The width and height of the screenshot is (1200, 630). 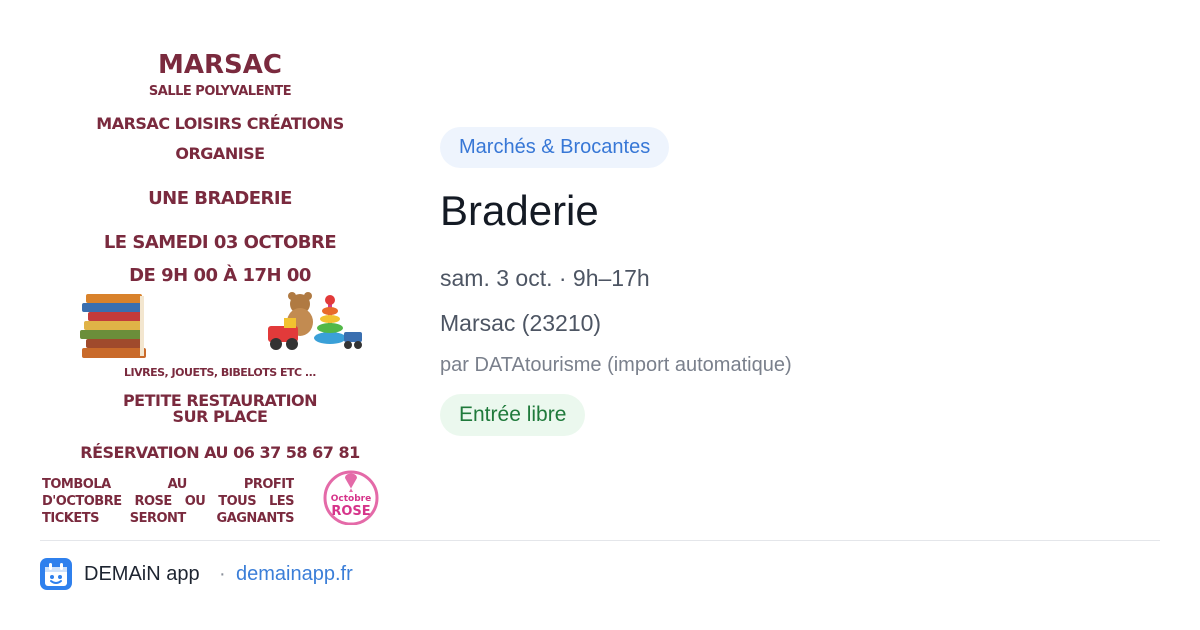 I want to click on demain-app-icon, so click(x=56, y=574).